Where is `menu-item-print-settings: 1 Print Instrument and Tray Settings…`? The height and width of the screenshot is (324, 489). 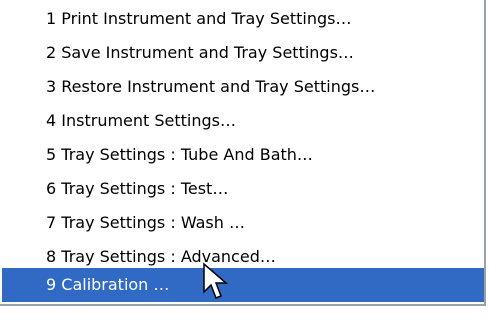 menu-item-print-settings: 1 Print Instrument and Tray Settings… is located at coordinates (243, 19).